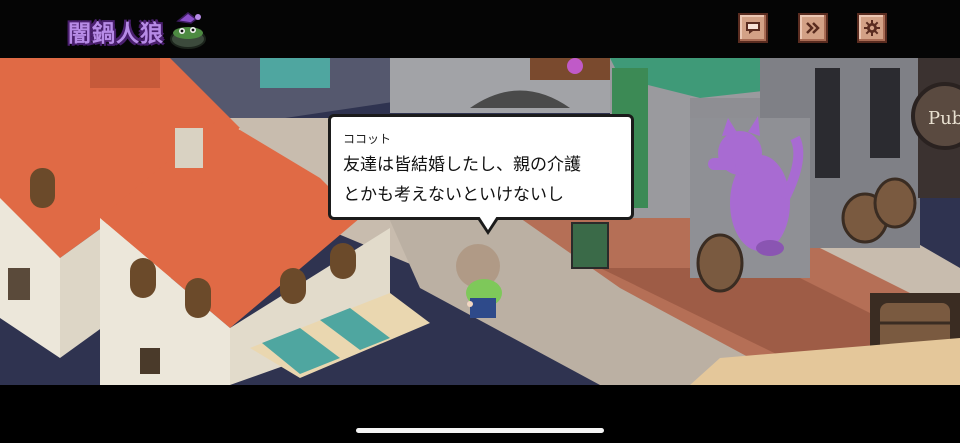  What do you see at coordinates (188, 30) in the screenshot?
I see `hotpot-icon` at bounding box center [188, 30].